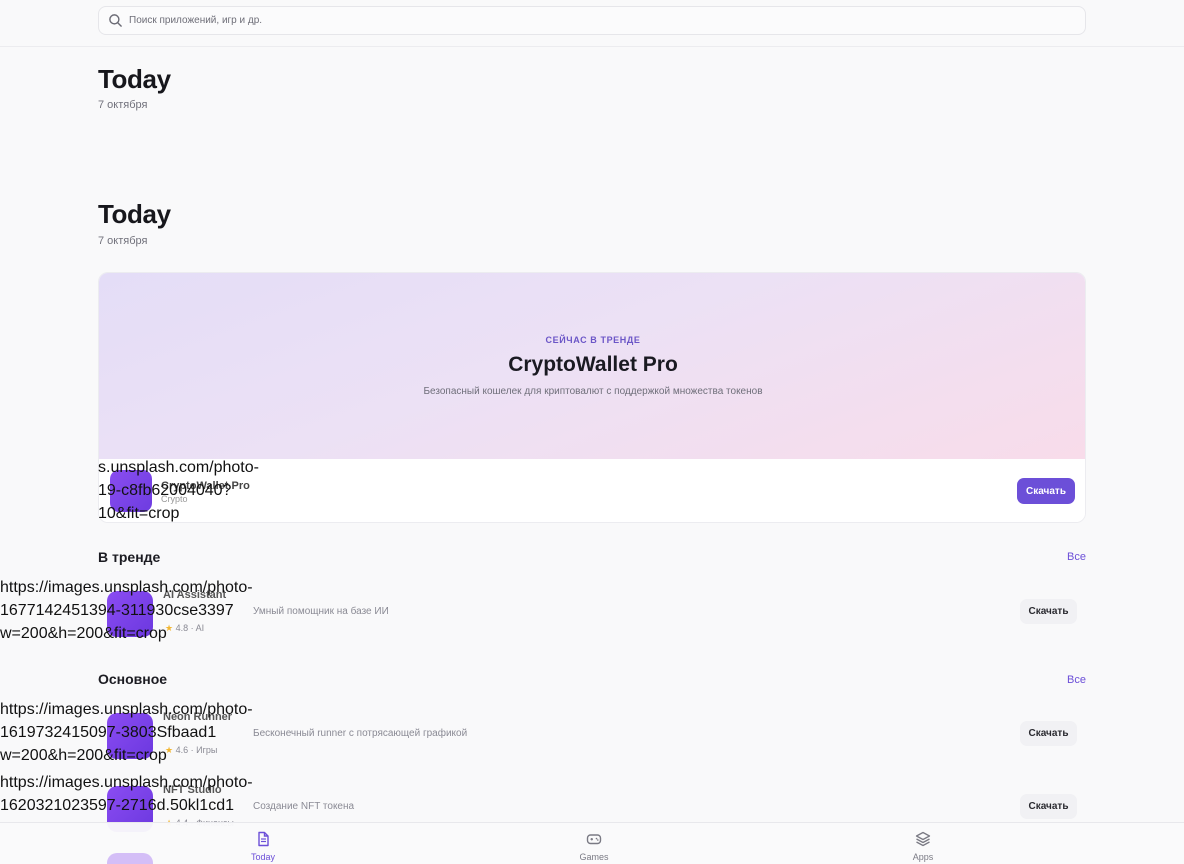  What do you see at coordinates (123, 105) in the screenshot?
I see `page-date: 7 октября` at bounding box center [123, 105].